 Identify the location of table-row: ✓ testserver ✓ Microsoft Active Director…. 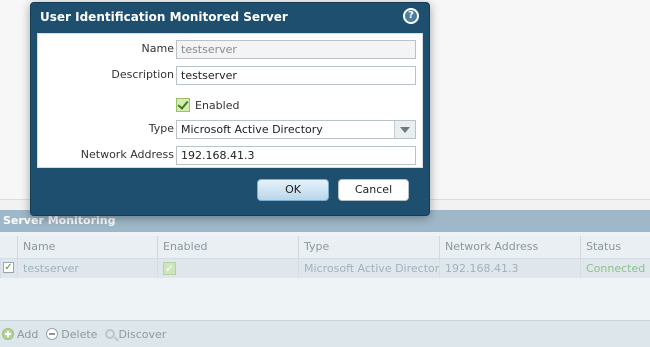
(325, 268).